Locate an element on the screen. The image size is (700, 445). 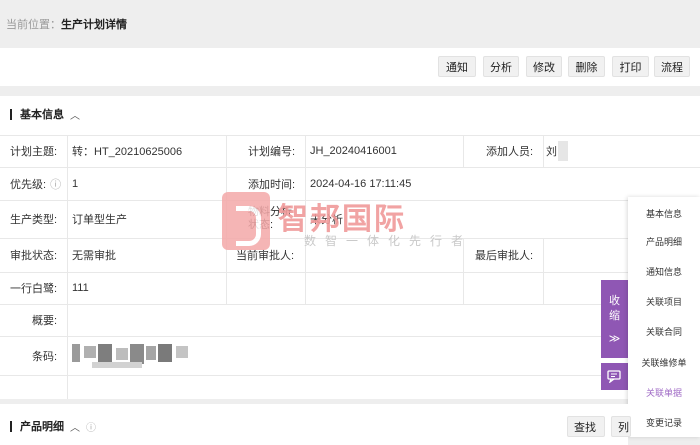
creator-label: 添加人员: is located at coordinates (510, 152).